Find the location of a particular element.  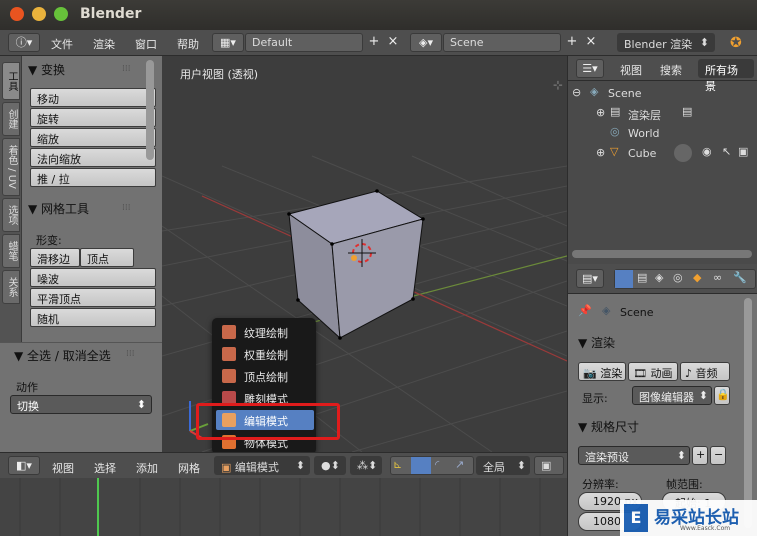

modifiers-context-icon: 🔧 is located at coordinates (740, 277).